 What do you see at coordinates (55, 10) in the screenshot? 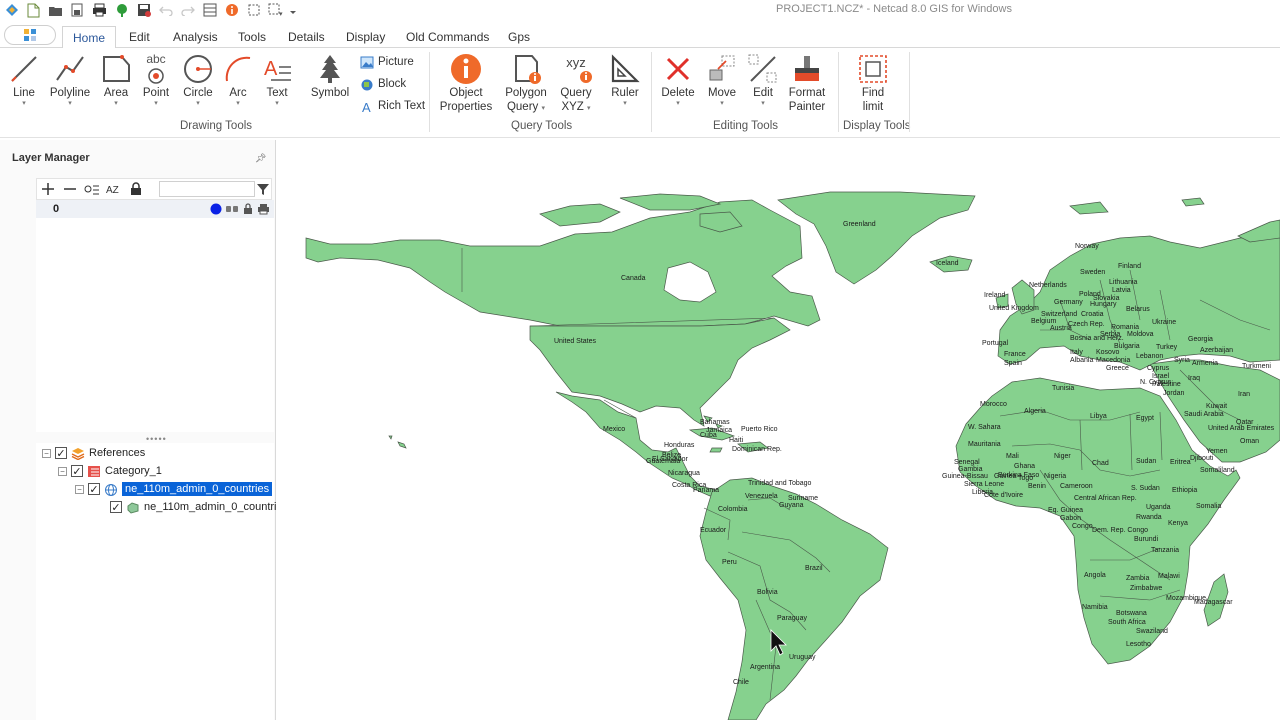
I see `open-folder-icon` at bounding box center [55, 10].